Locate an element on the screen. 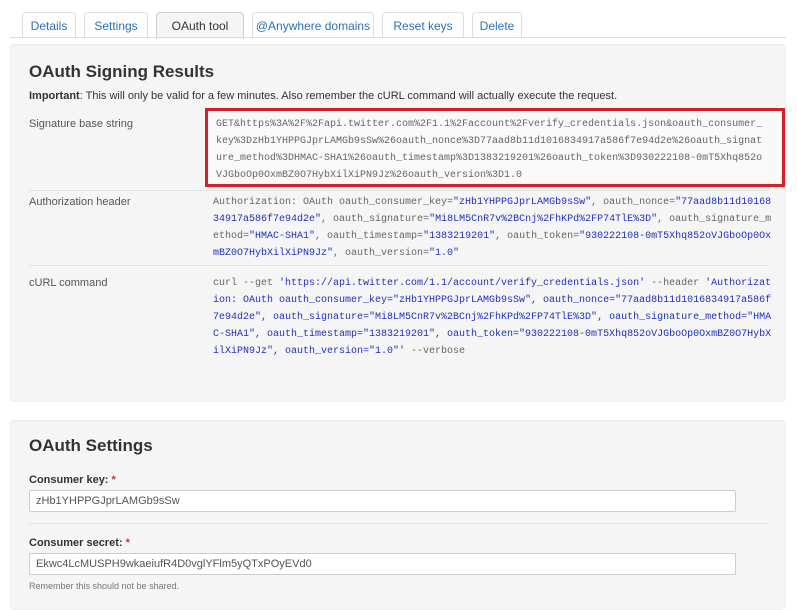 This screenshot has height=610, width=797. curl-command-label: cURL command is located at coordinates (68, 283).